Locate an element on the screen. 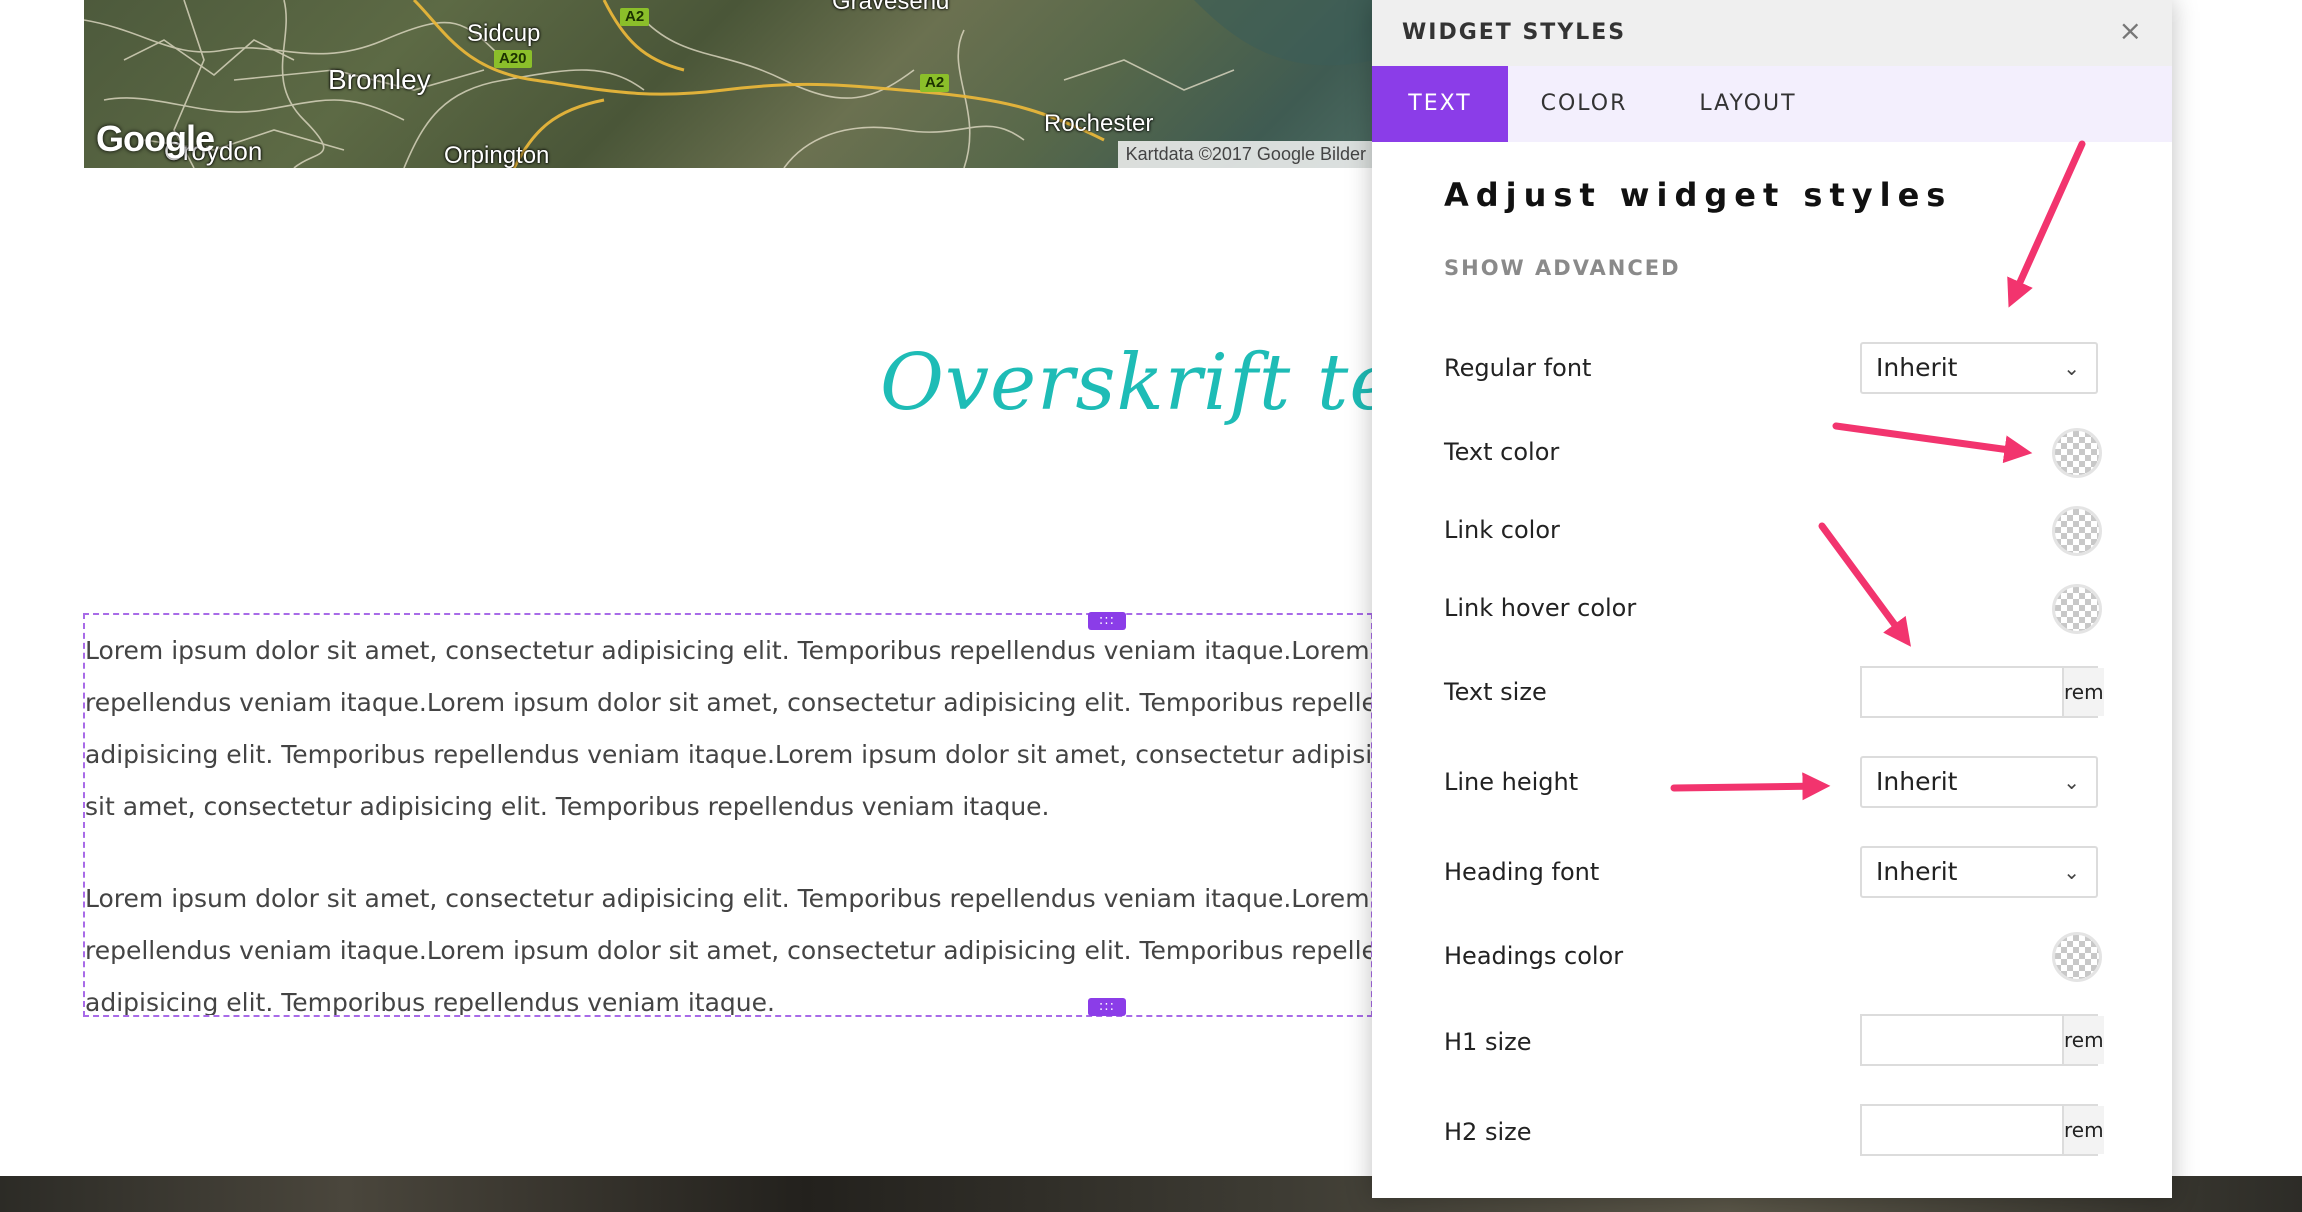 Image resolution: width=2302 pixels, height=1212 pixels. google-logo: Google is located at coordinates (155, 138).